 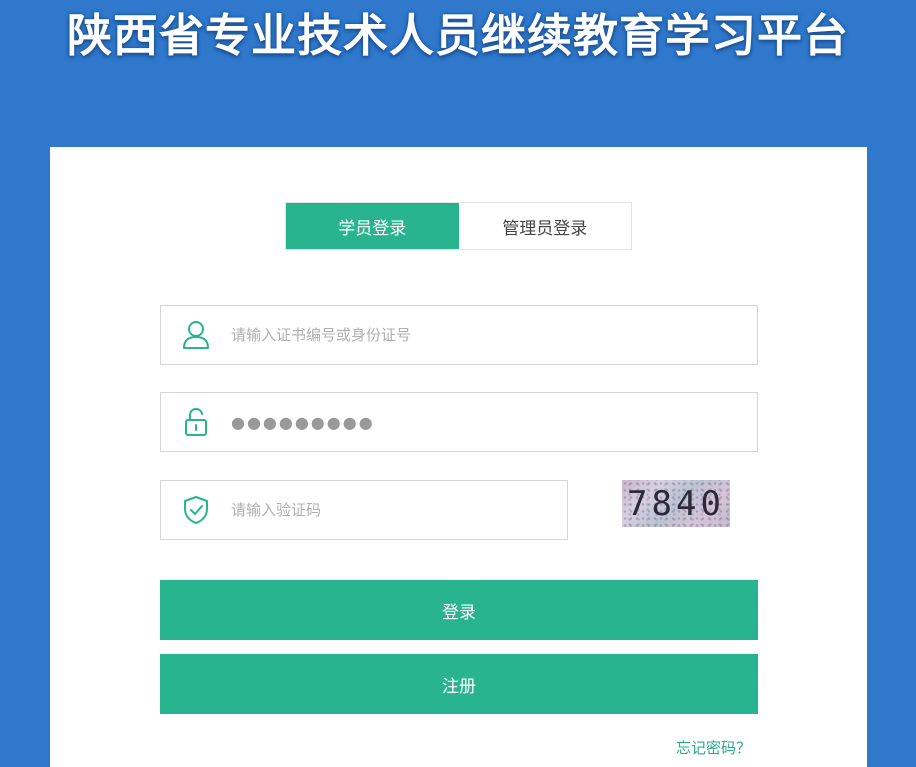 I want to click on register-button: 注册, so click(x=459, y=684).